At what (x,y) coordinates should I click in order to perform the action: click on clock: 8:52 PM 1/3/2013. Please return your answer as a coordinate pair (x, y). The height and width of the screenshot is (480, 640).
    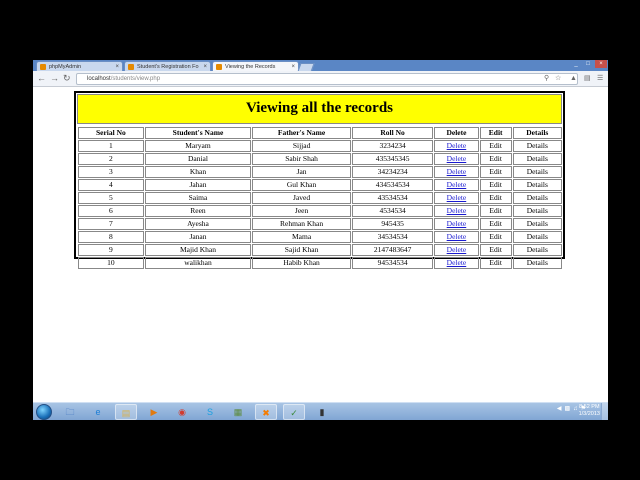
    Looking at the image, I should click on (589, 411).